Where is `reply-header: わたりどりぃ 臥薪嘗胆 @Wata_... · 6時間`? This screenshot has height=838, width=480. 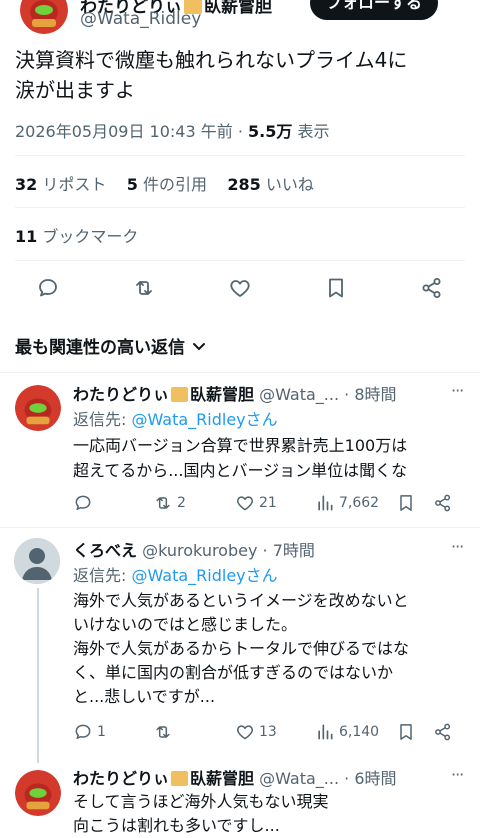 reply-header: わたりどりぃ 臥薪嘗胆 @Wata_... · 6時間 is located at coordinates (235, 777).